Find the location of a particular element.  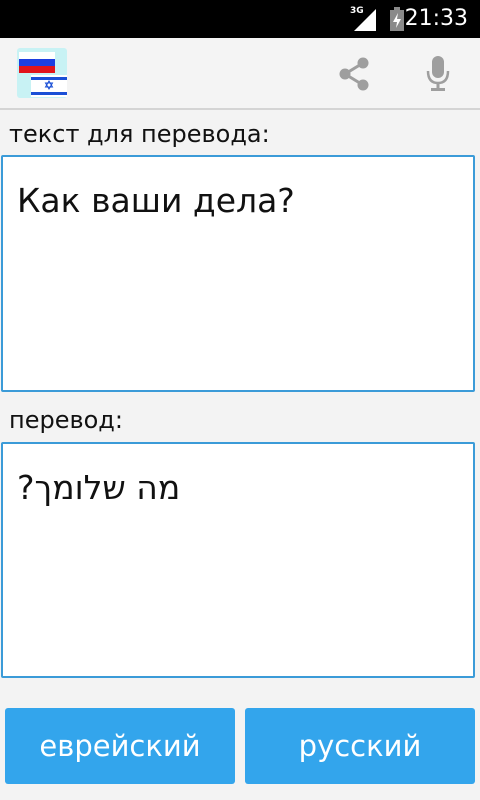

share-icon is located at coordinates (354, 74).